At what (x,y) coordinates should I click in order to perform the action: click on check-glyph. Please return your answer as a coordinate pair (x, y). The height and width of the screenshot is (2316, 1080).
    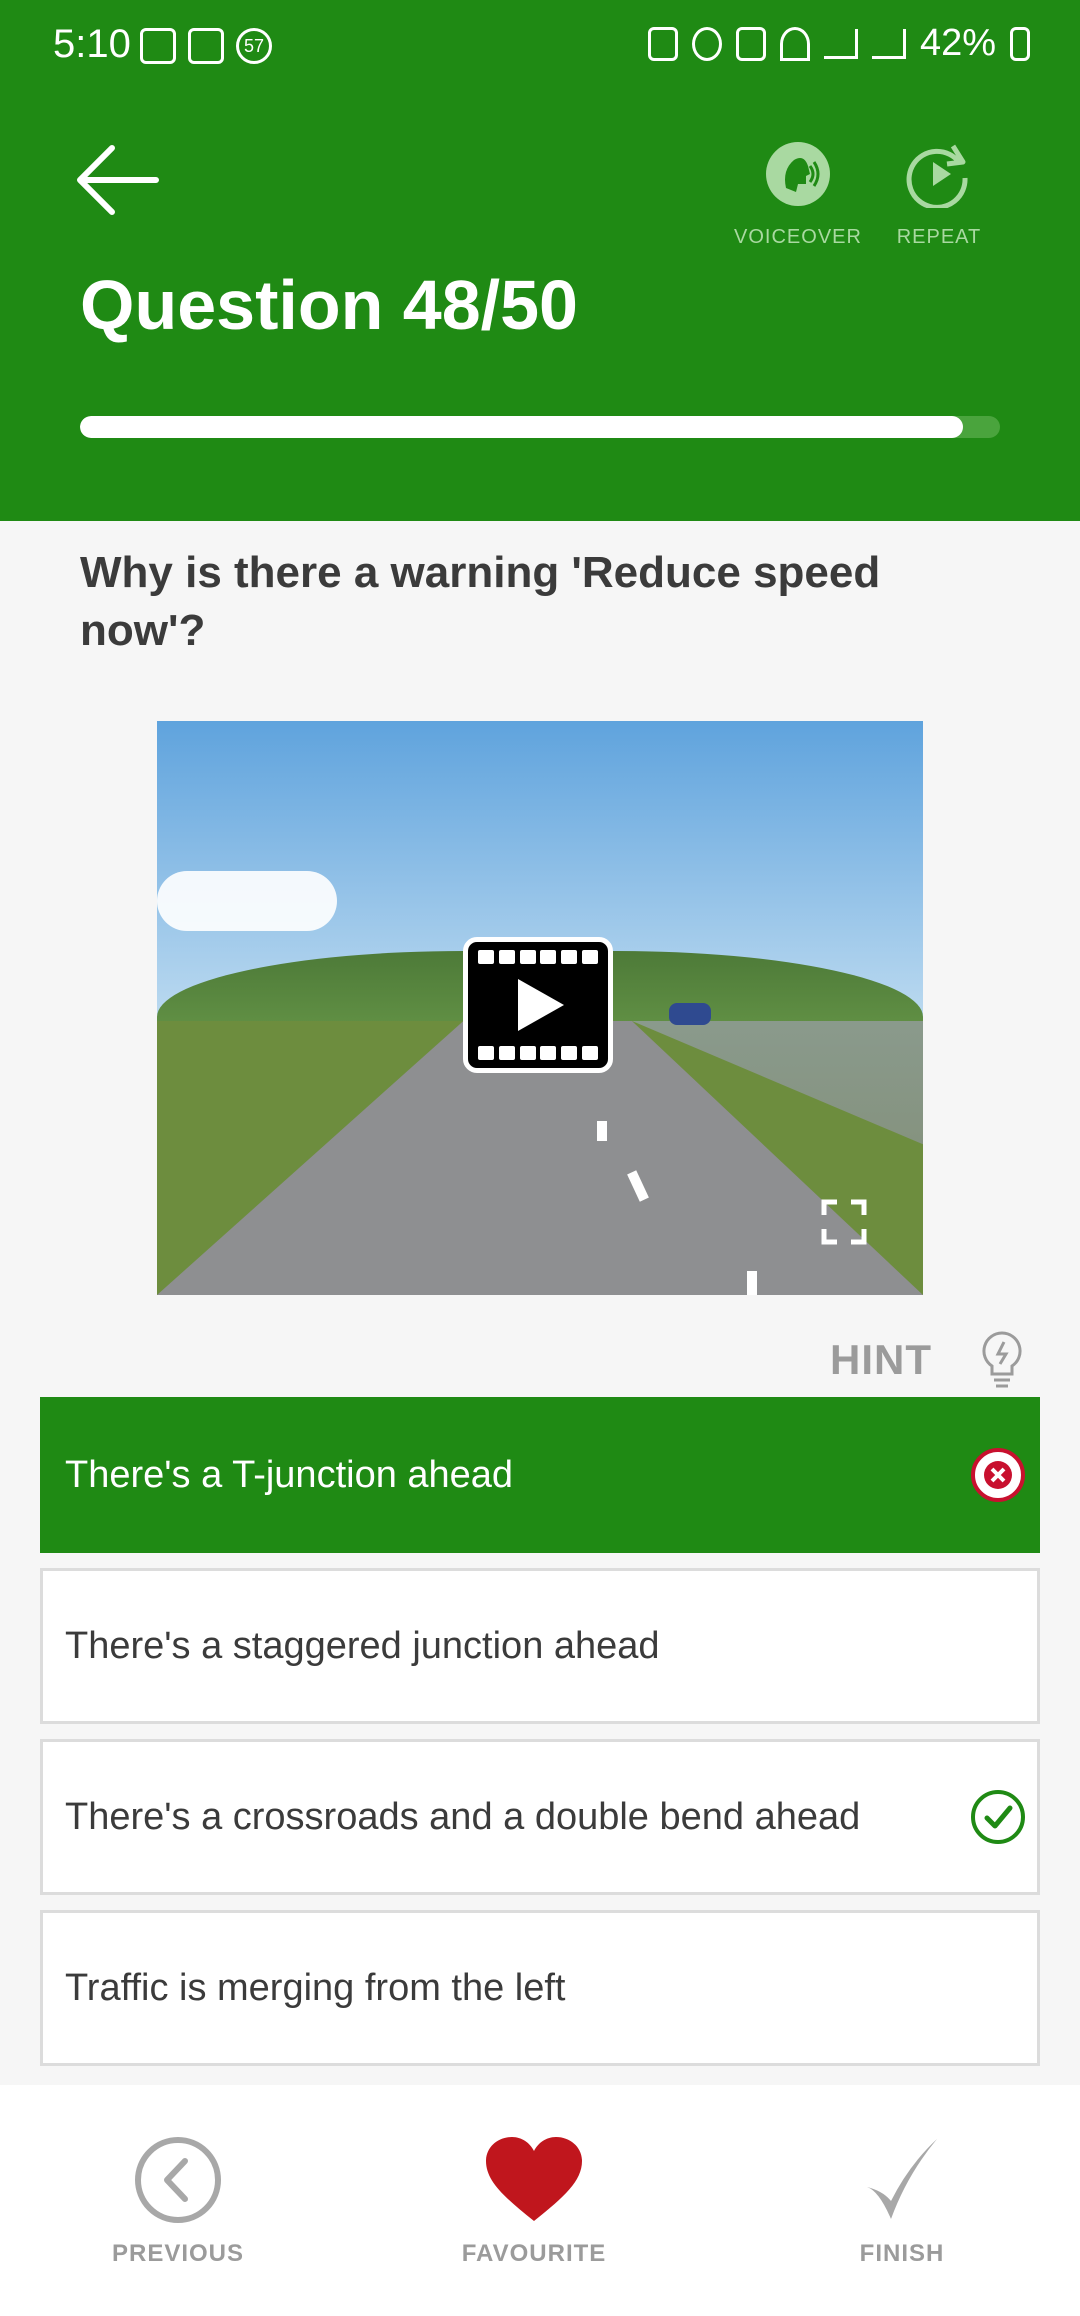
    Looking at the image, I should click on (998, 1817).